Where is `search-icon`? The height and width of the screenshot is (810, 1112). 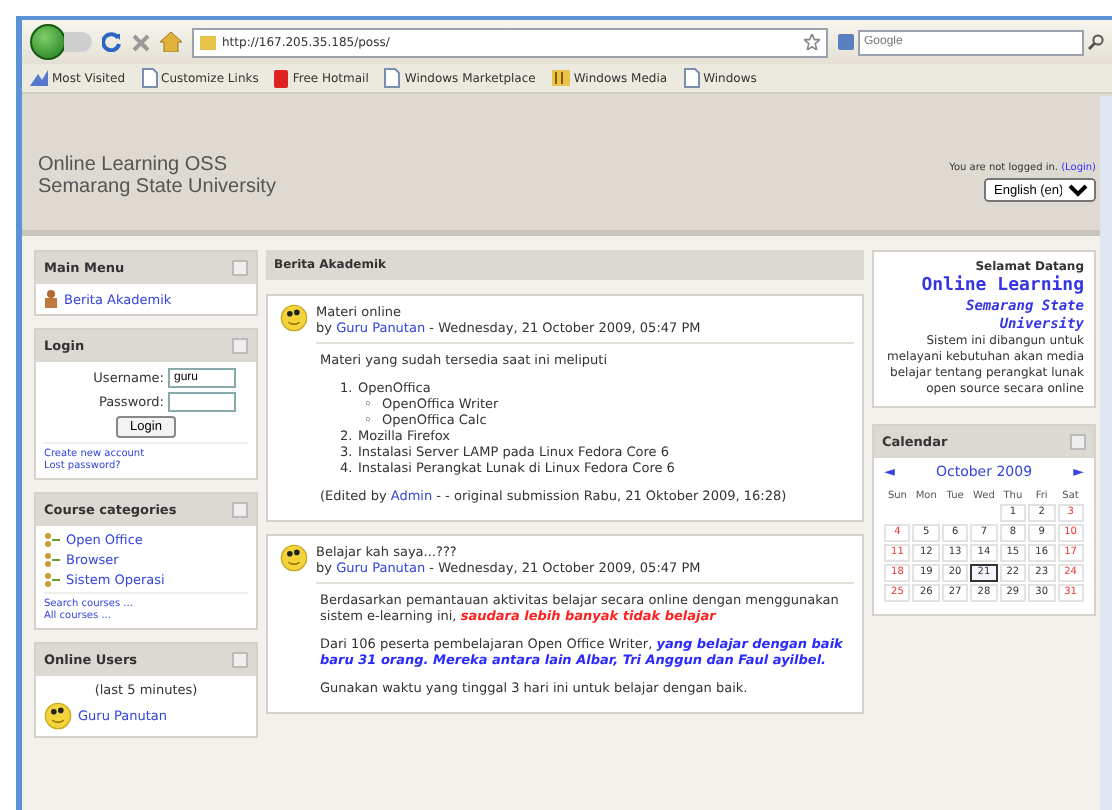
search-icon is located at coordinates (1096, 42).